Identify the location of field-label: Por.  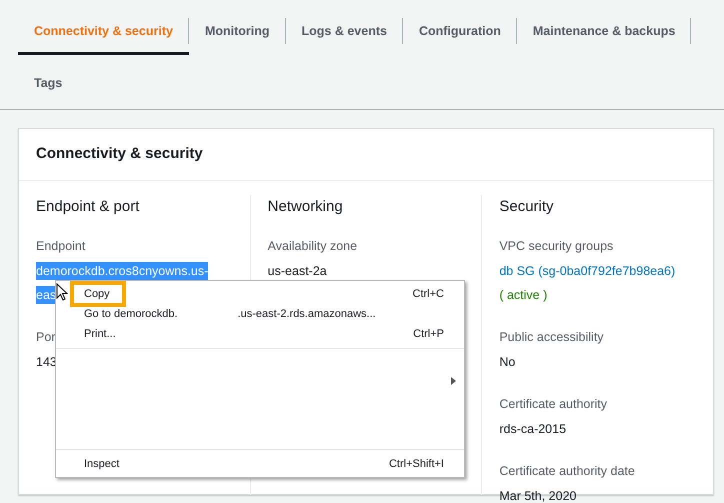
(46, 337).